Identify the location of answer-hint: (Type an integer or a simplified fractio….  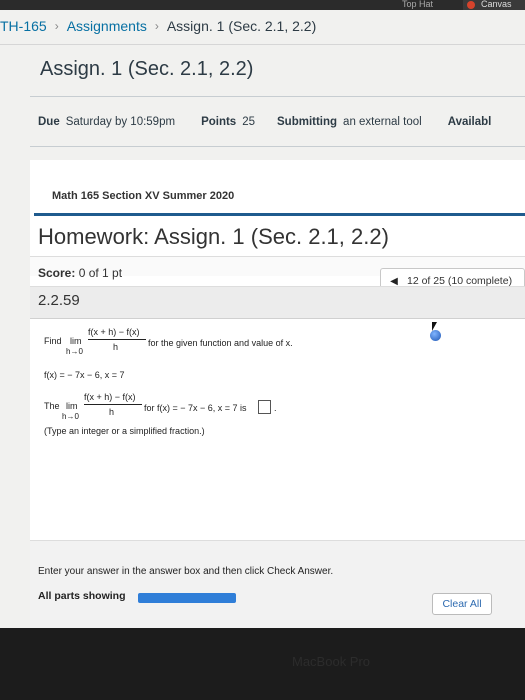
(124, 431).